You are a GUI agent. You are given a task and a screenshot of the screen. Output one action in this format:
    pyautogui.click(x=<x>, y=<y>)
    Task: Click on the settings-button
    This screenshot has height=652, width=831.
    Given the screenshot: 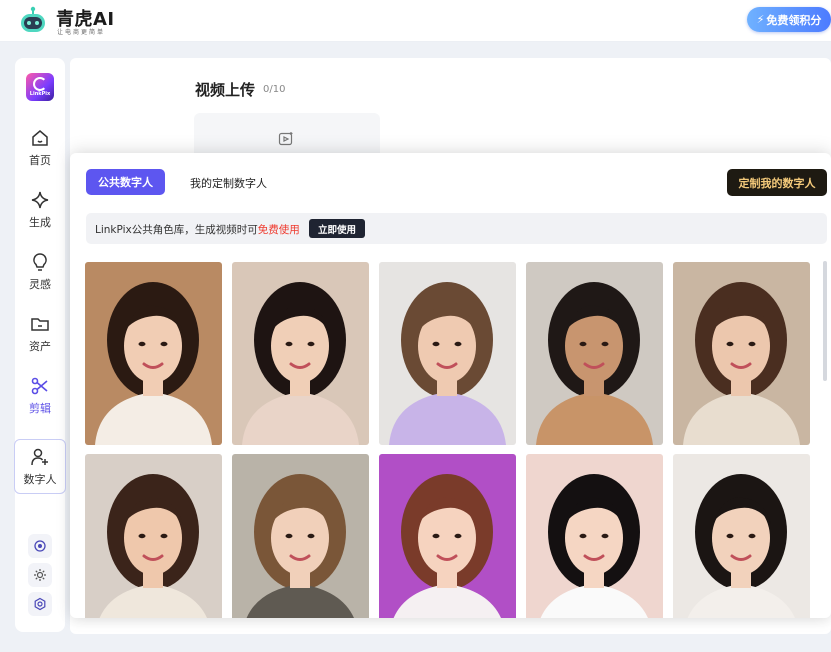 What is the action you would take?
    pyautogui.click(x=40, y=604)
    